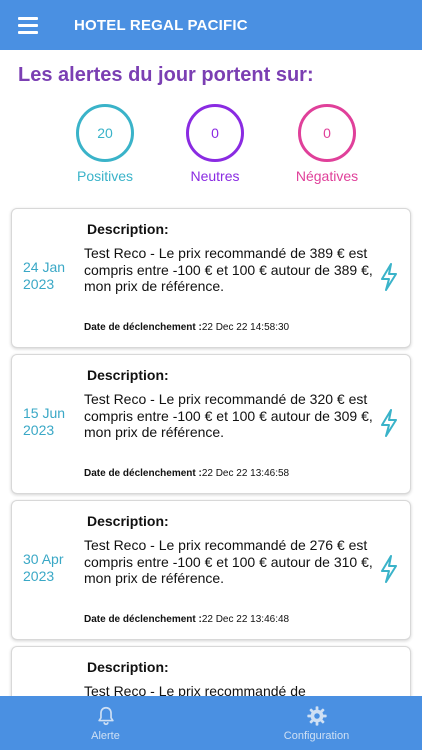  I want to click on gear-icon, so click(316, 715).